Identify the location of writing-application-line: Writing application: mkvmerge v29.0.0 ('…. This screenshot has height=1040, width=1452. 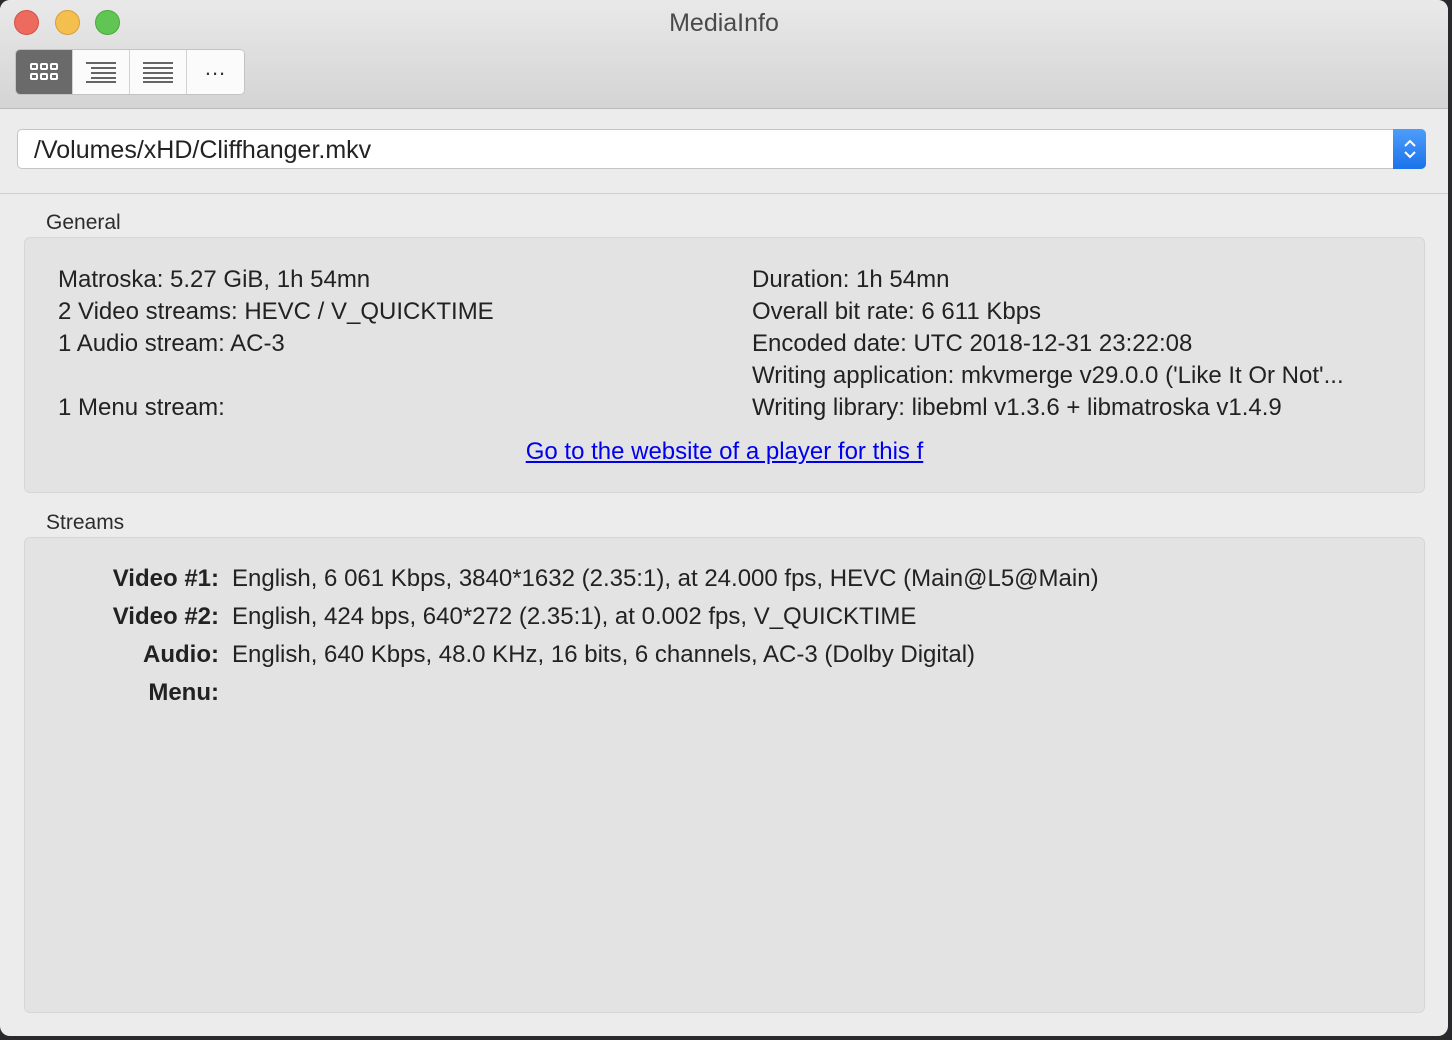
(1048, 375).